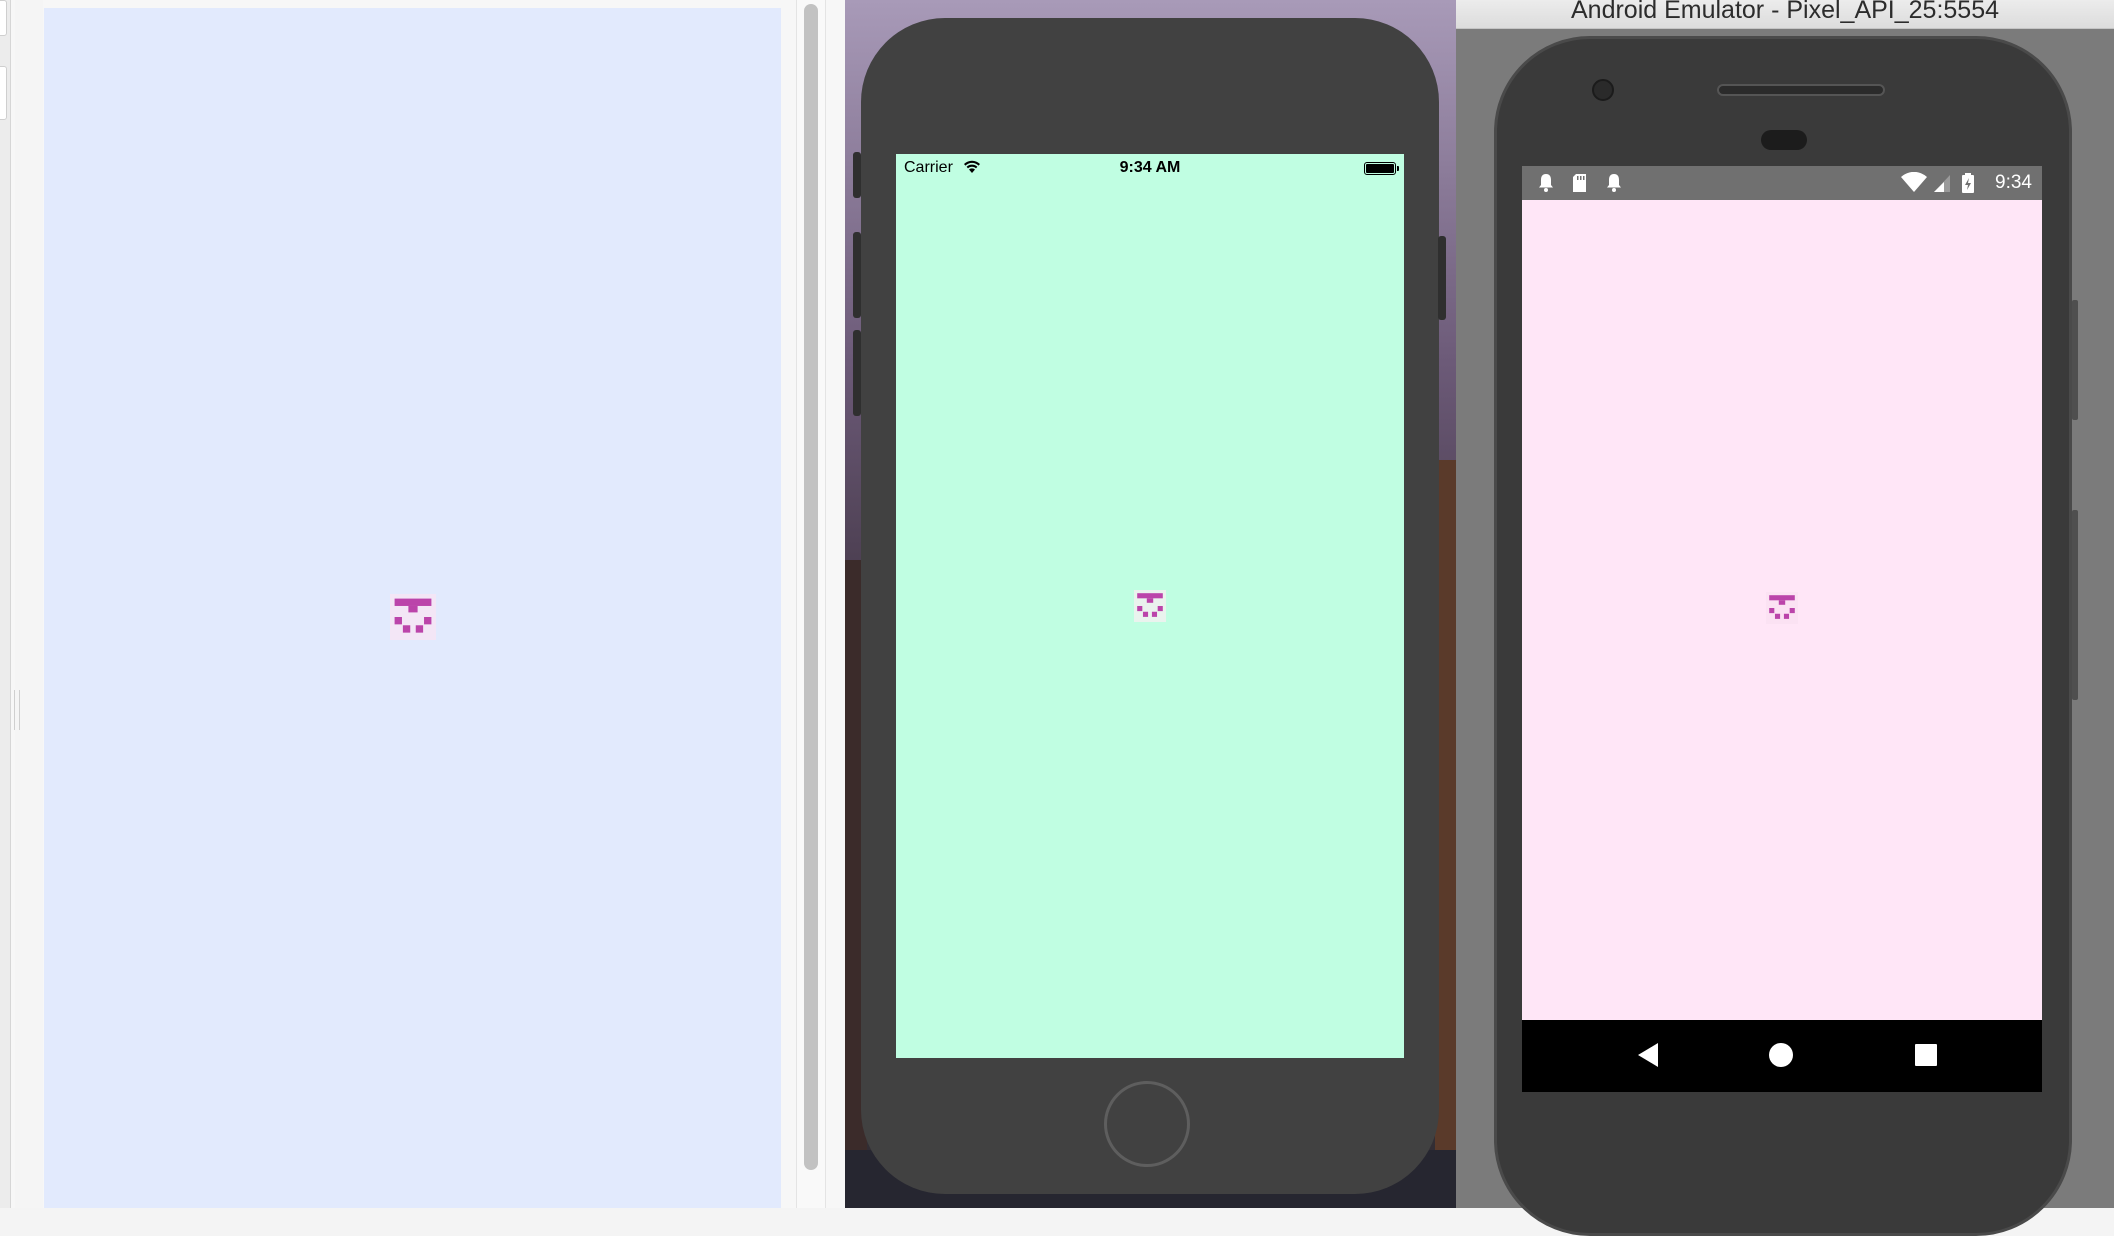 The width and height of the screenshot is (2114, 1236). Describe the element at coordinates (2013, 182) in the screenshot. I see `status-time: 9:34` at that location.